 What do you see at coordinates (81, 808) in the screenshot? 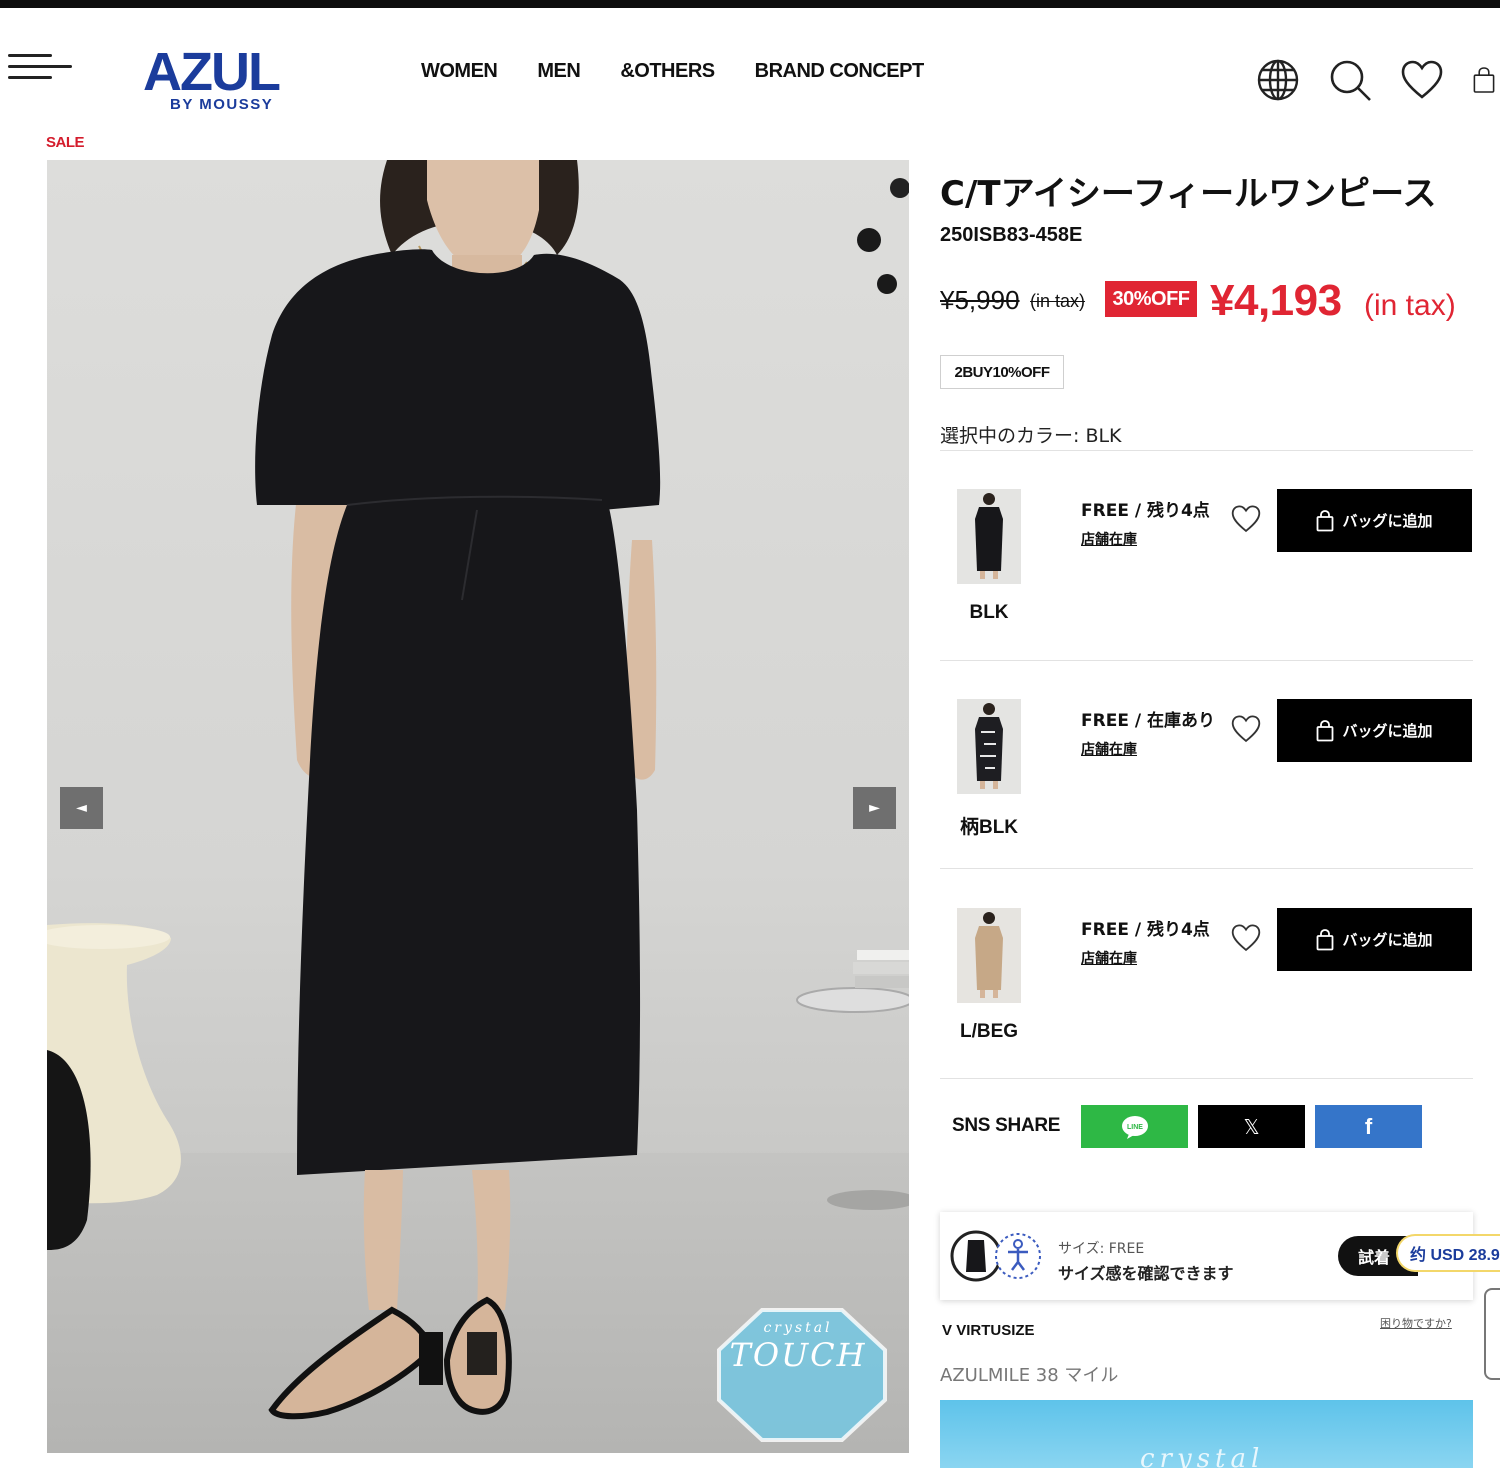
I see `prev-image-button: ◄` at bounding box center [81, 808].